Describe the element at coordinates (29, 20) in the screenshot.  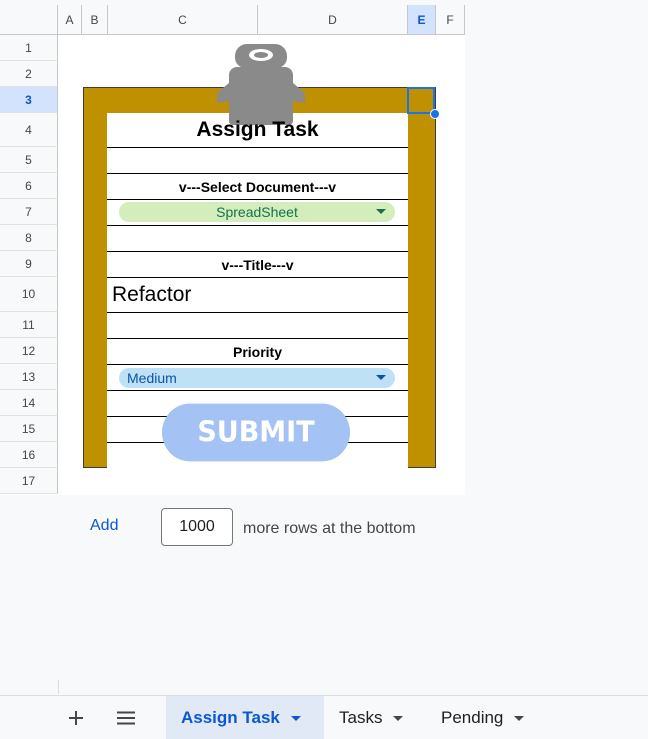
I see `select-all-corner` at that location.